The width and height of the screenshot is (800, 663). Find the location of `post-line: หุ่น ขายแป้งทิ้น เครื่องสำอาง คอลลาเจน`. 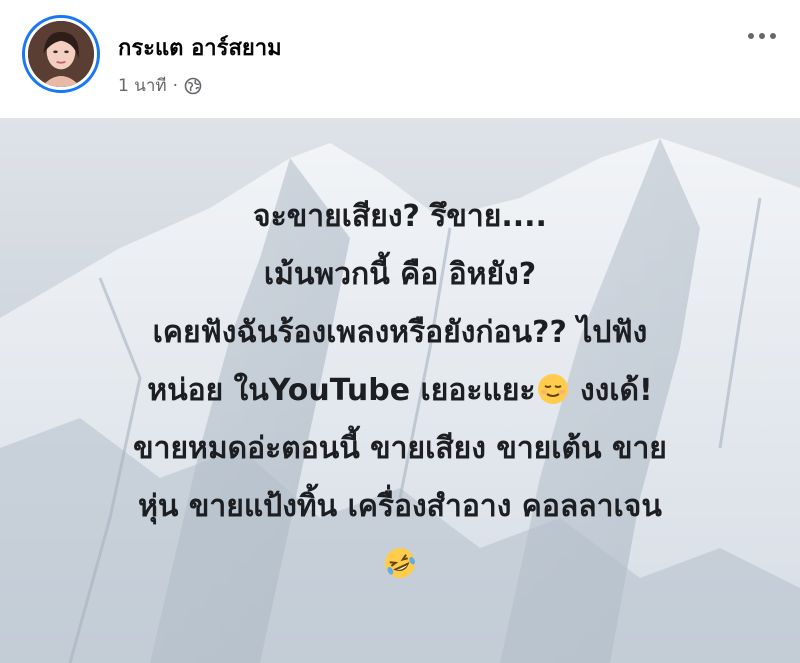

post-line: หุ่น ขายแป้งทิ้น เครื่องสำอาง คอลลาเจน is located at coordinates (400, 506).